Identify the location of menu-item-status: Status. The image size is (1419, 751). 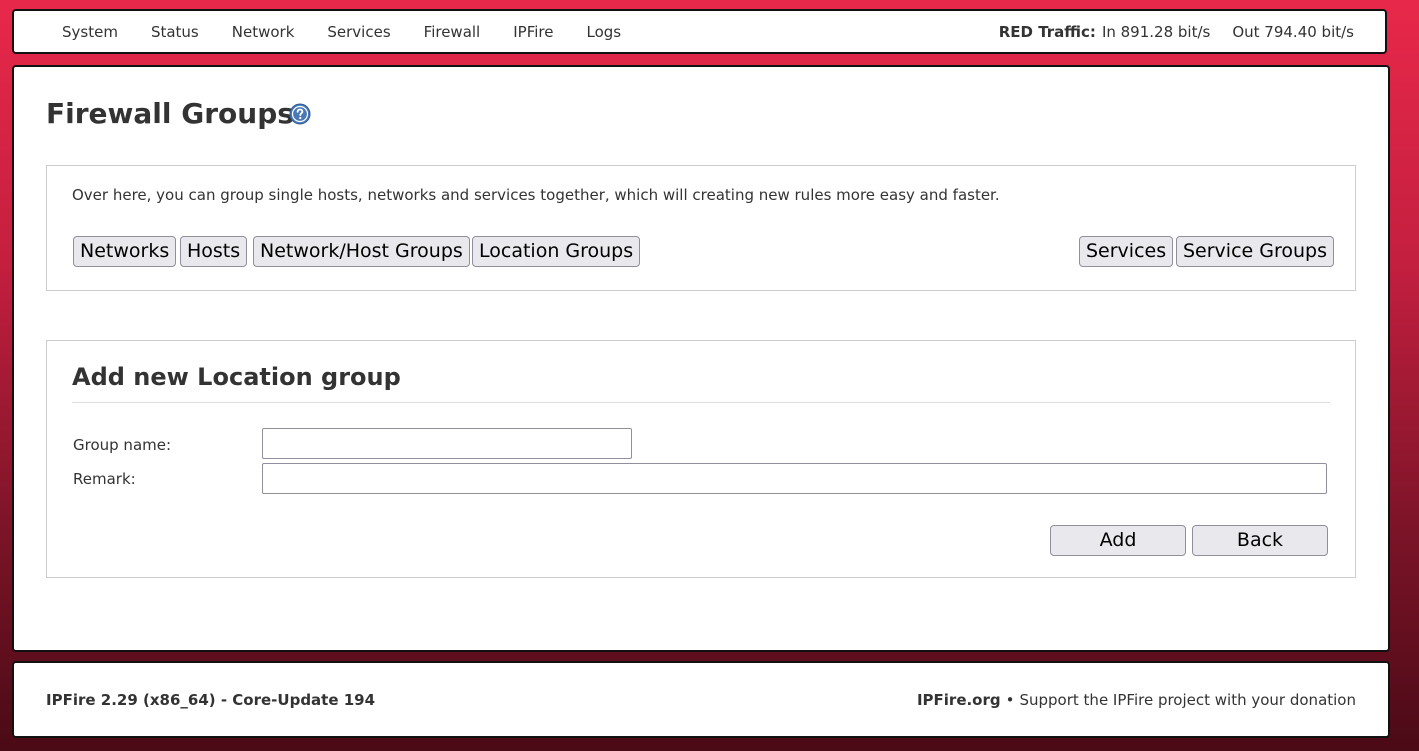
(175, 32).